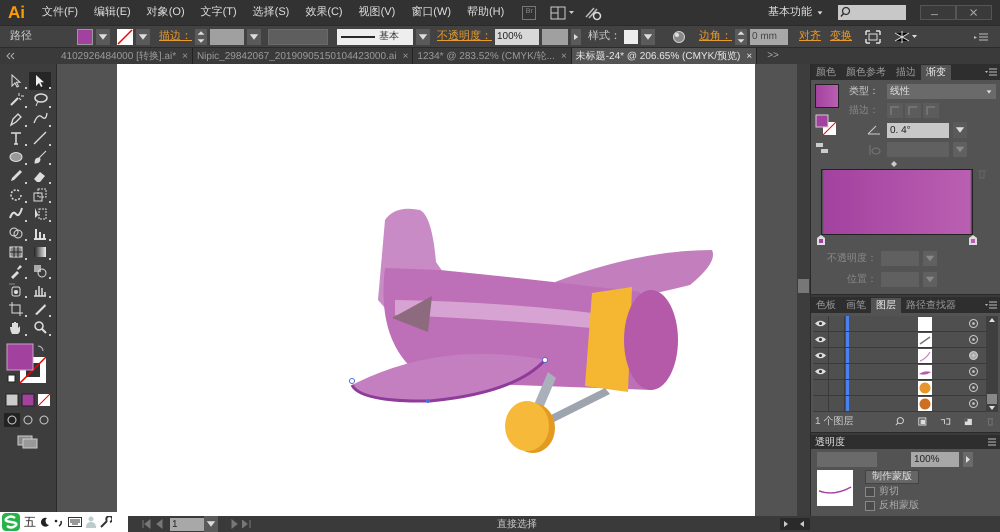 The height and width of the screenshot is (532, 1000). I want to click on isolate-frame-icon, so click(873, 37).